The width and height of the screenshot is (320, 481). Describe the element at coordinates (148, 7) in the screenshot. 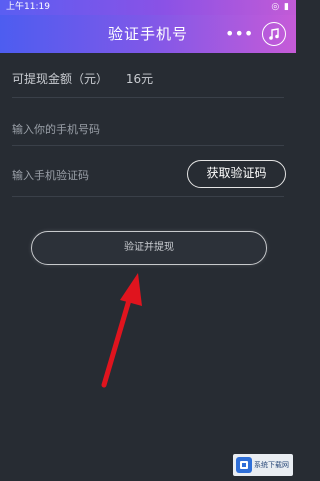

I see `status-bar: 上午11:19 ◎ ▮` at that location.